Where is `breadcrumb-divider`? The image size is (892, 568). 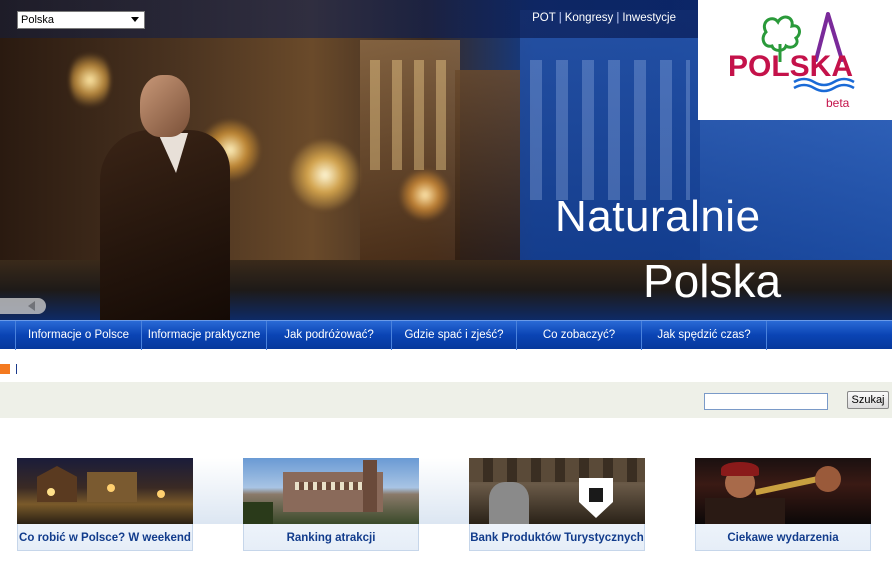 breadcrumb-divider is located at coordinates (16, 369).